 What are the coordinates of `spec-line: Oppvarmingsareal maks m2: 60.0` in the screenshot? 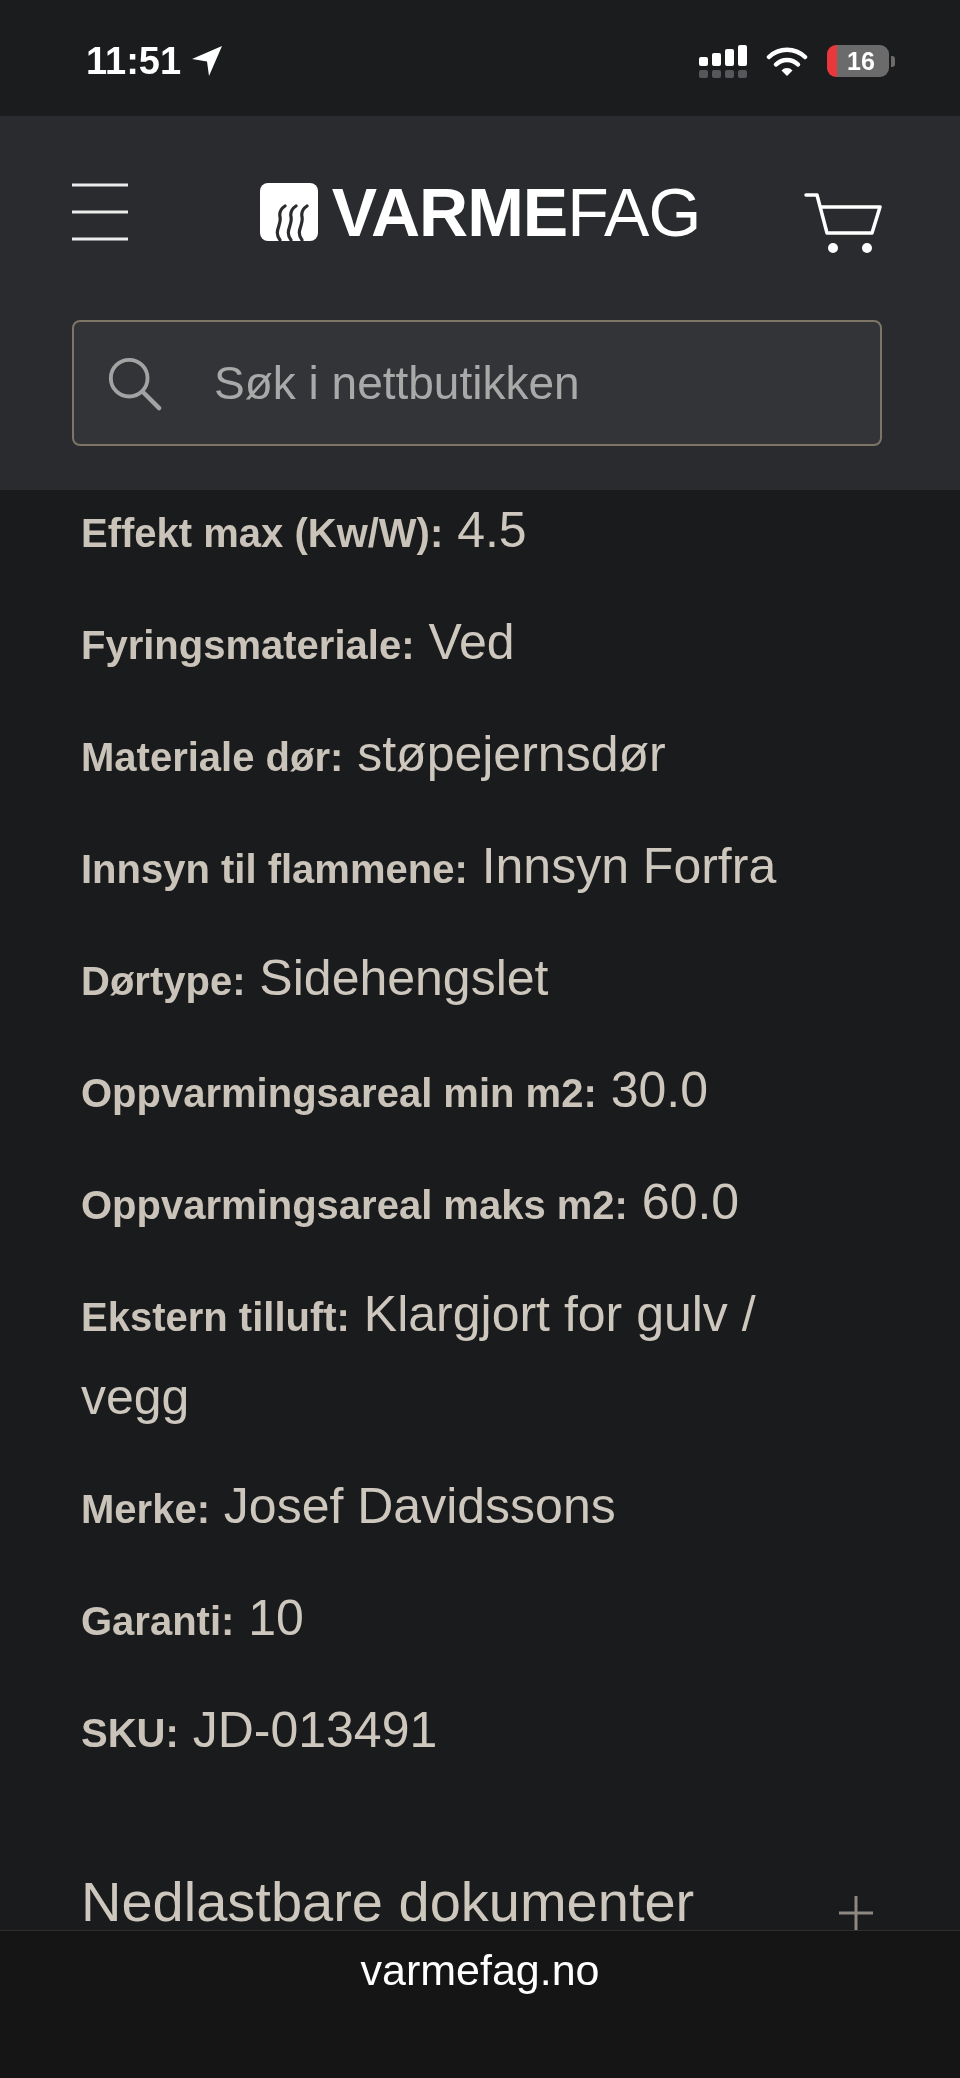 It's located at (411, 1202).